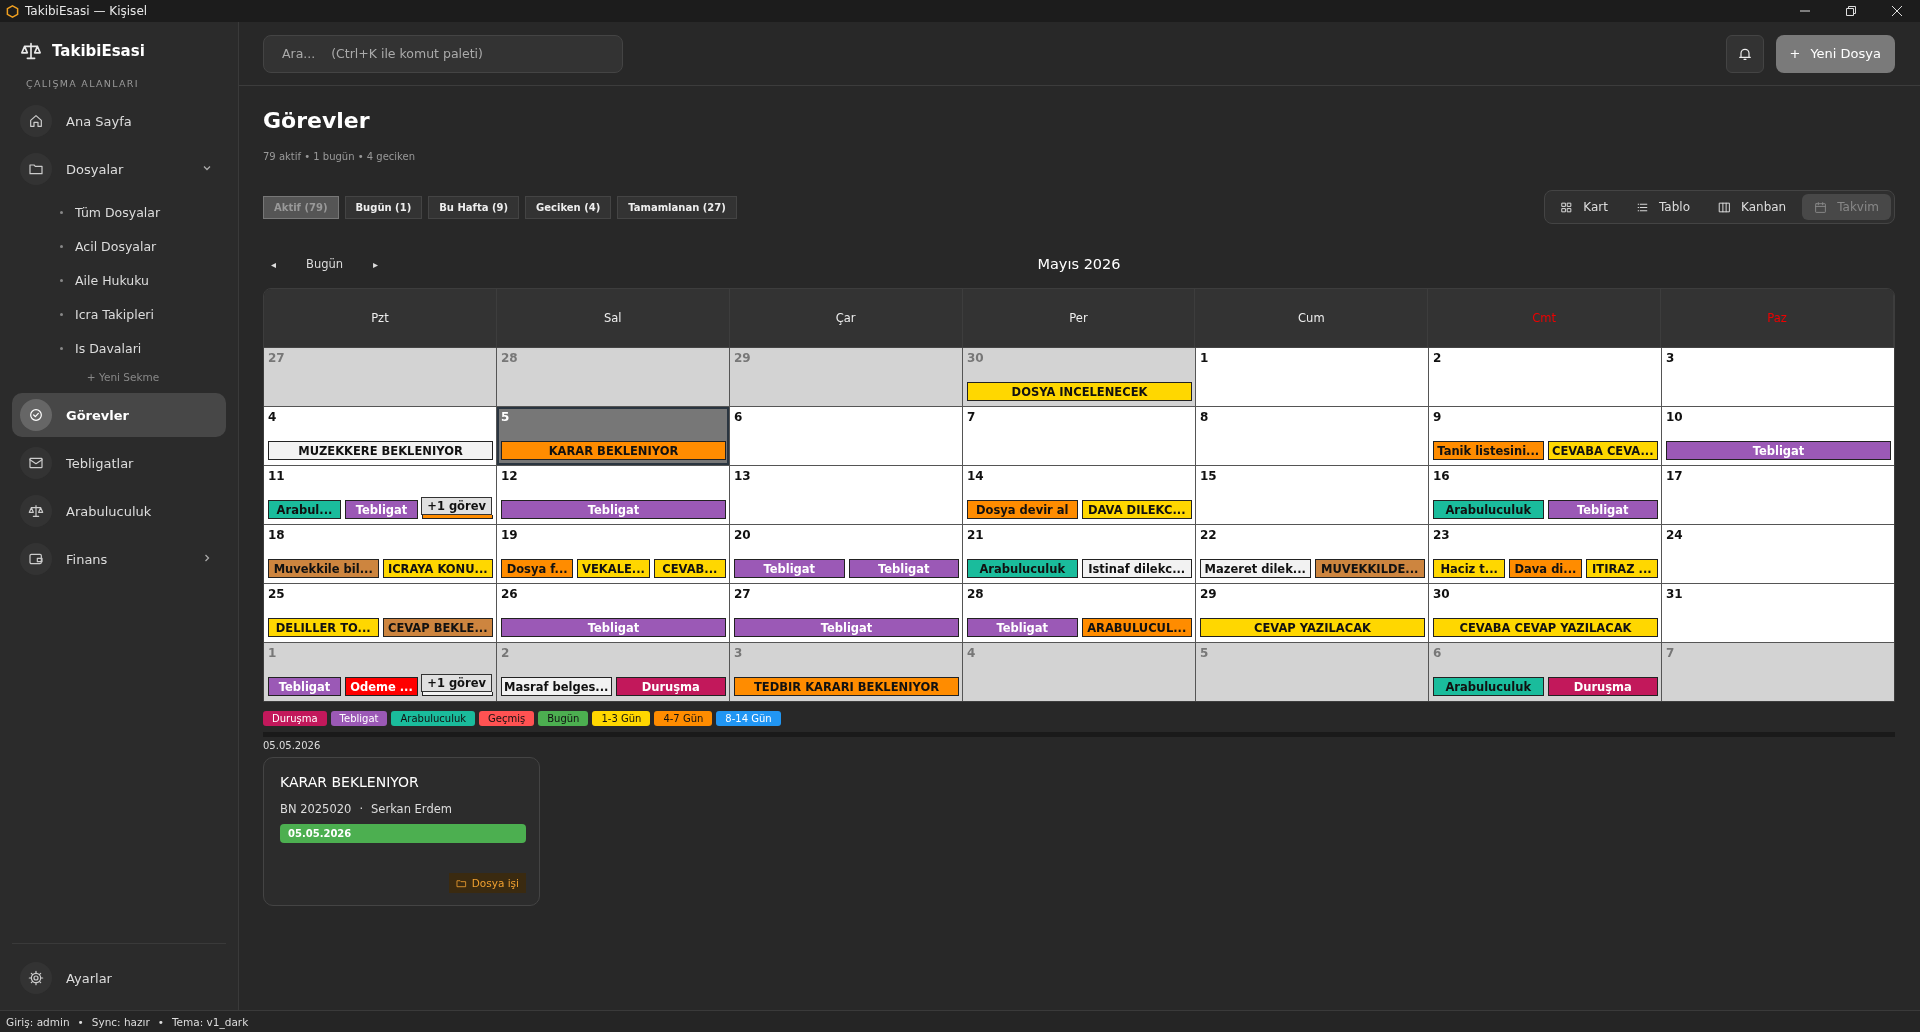  I want to click on nav-item: Ana Sayfa, so click(119, 121).